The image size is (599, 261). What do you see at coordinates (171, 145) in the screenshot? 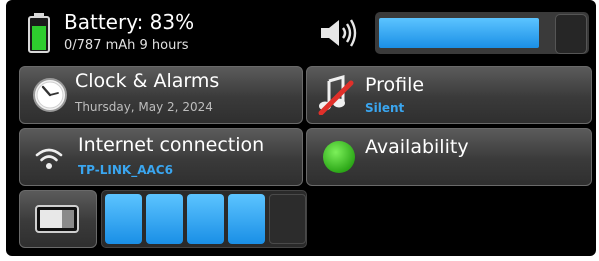
I see `internet-title: Internet connection` at bounding box center [171, 145].